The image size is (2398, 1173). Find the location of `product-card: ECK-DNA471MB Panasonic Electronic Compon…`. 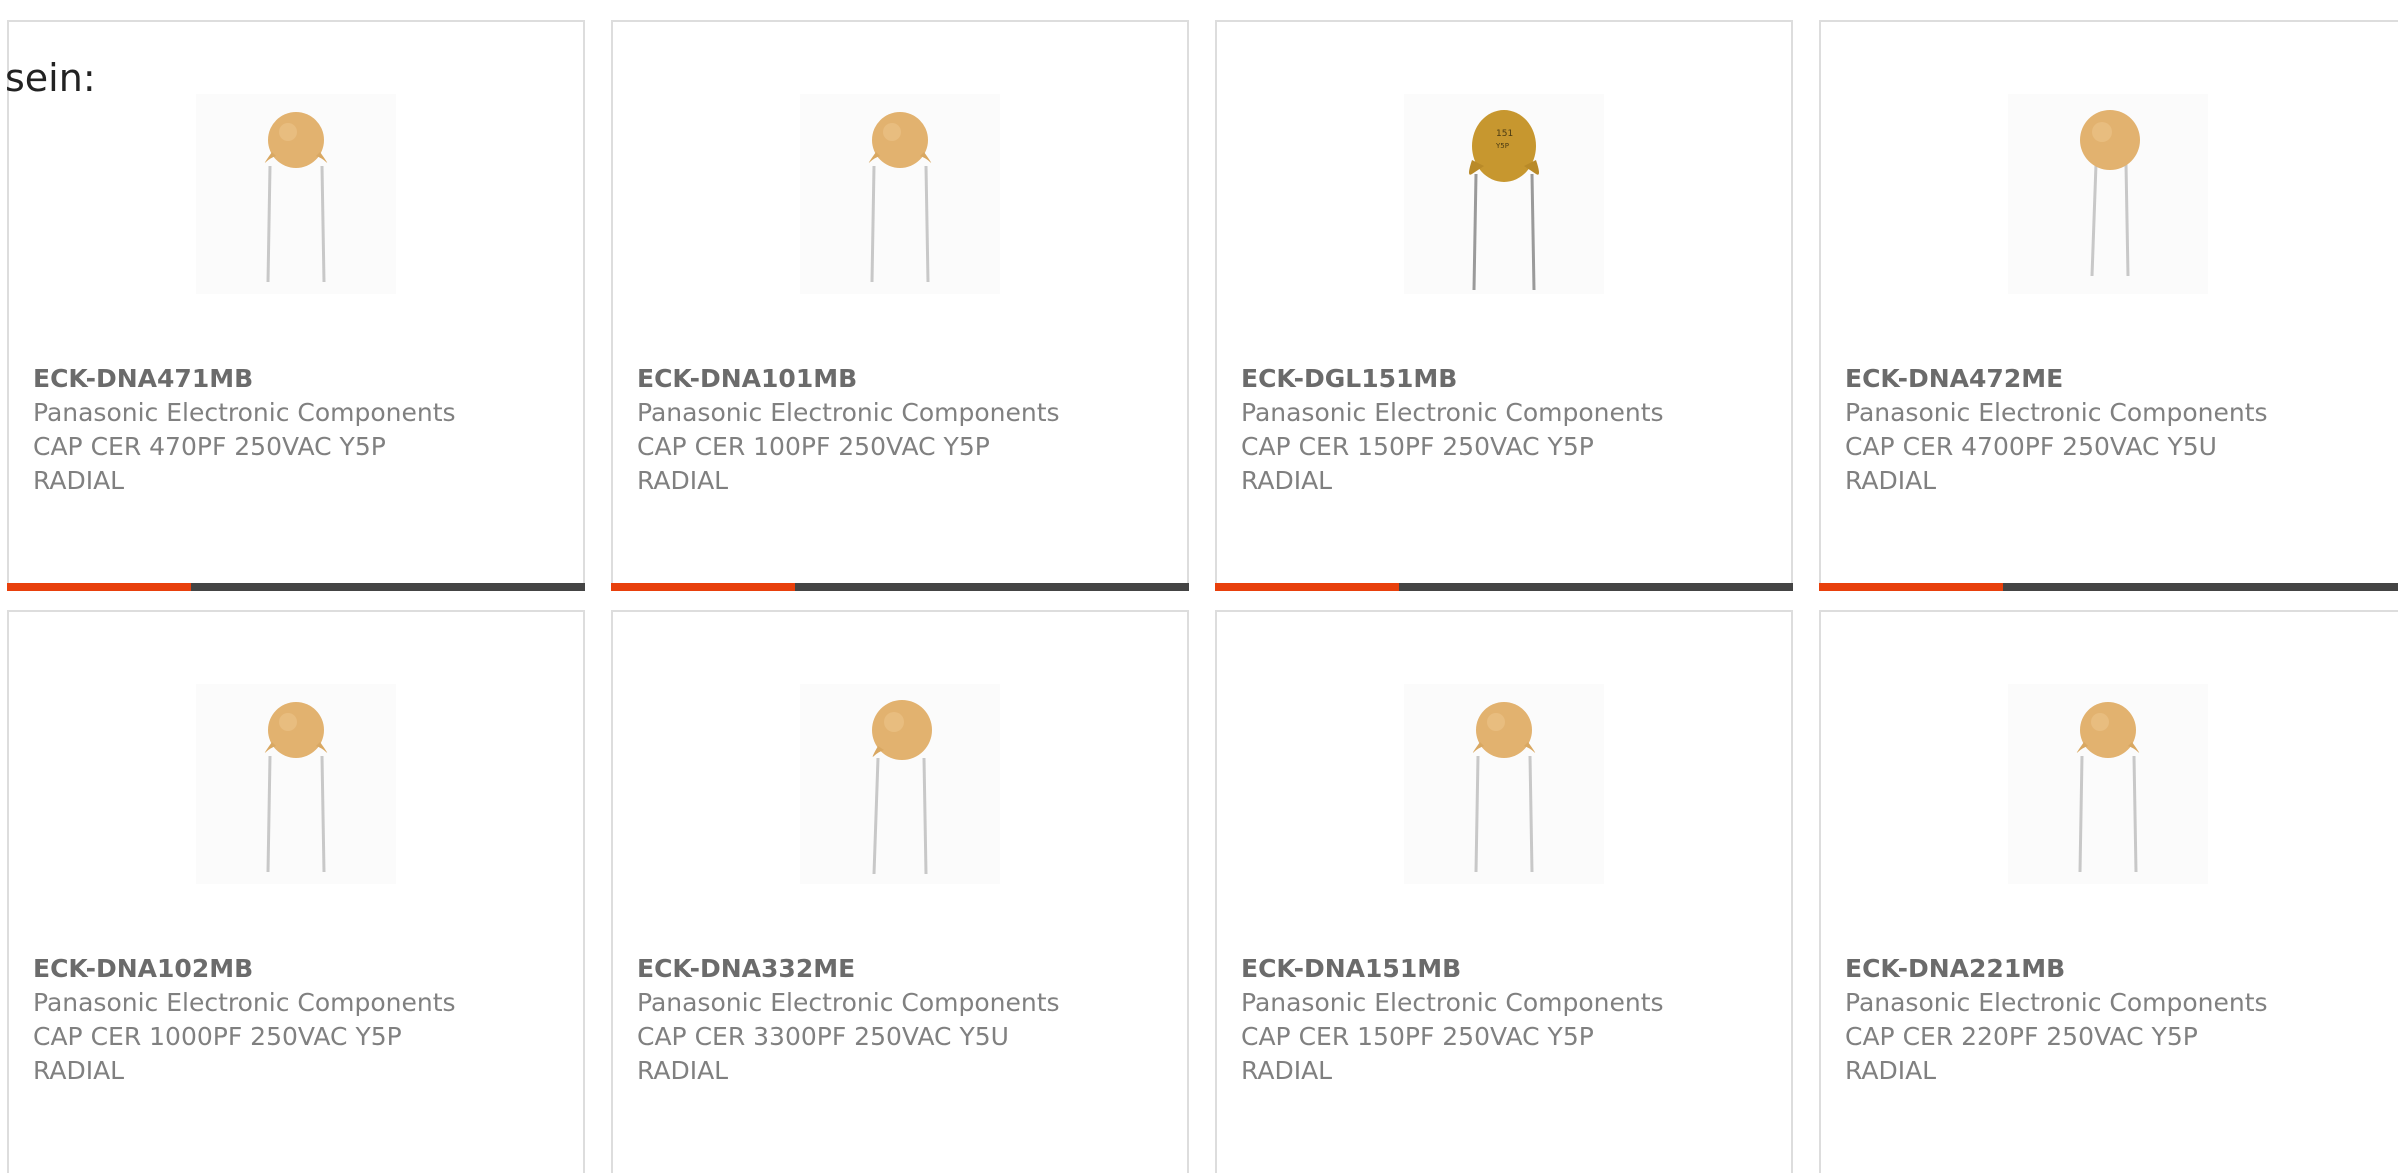

product-card: ECK-DNA471MB Panasonic Electronic Compon… is located at coordinates (296, 305).